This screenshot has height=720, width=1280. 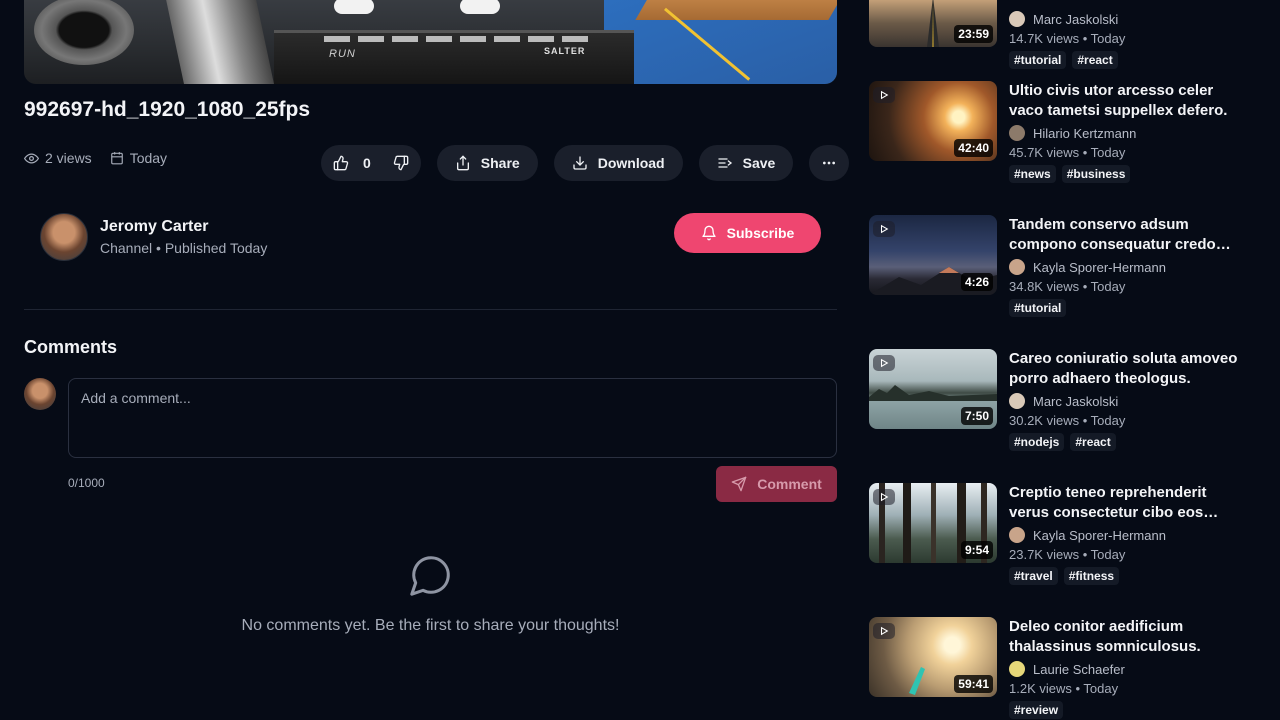 I want to click on more-horizontal-icon, so click(x=829, y=163).